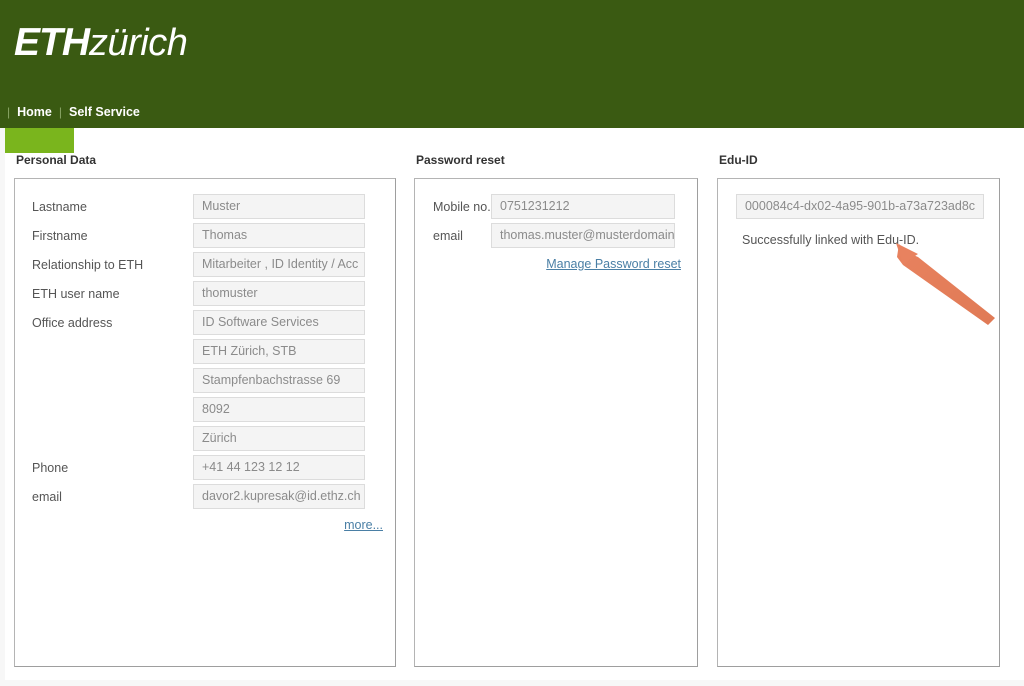  I want to click on field-row-office-address-3: Stampfenbachstrasse 69, so click(205, 380).